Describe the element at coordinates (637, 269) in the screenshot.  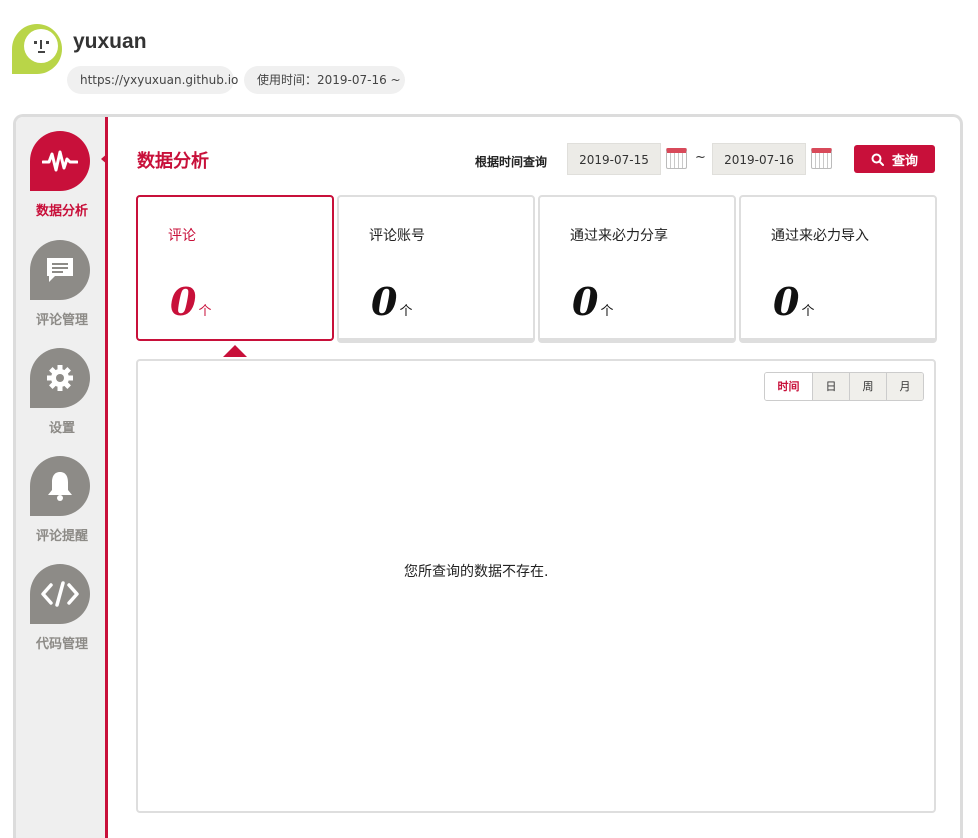
I see `stat-card-shares: 通过来必力分享 0个` at that location.